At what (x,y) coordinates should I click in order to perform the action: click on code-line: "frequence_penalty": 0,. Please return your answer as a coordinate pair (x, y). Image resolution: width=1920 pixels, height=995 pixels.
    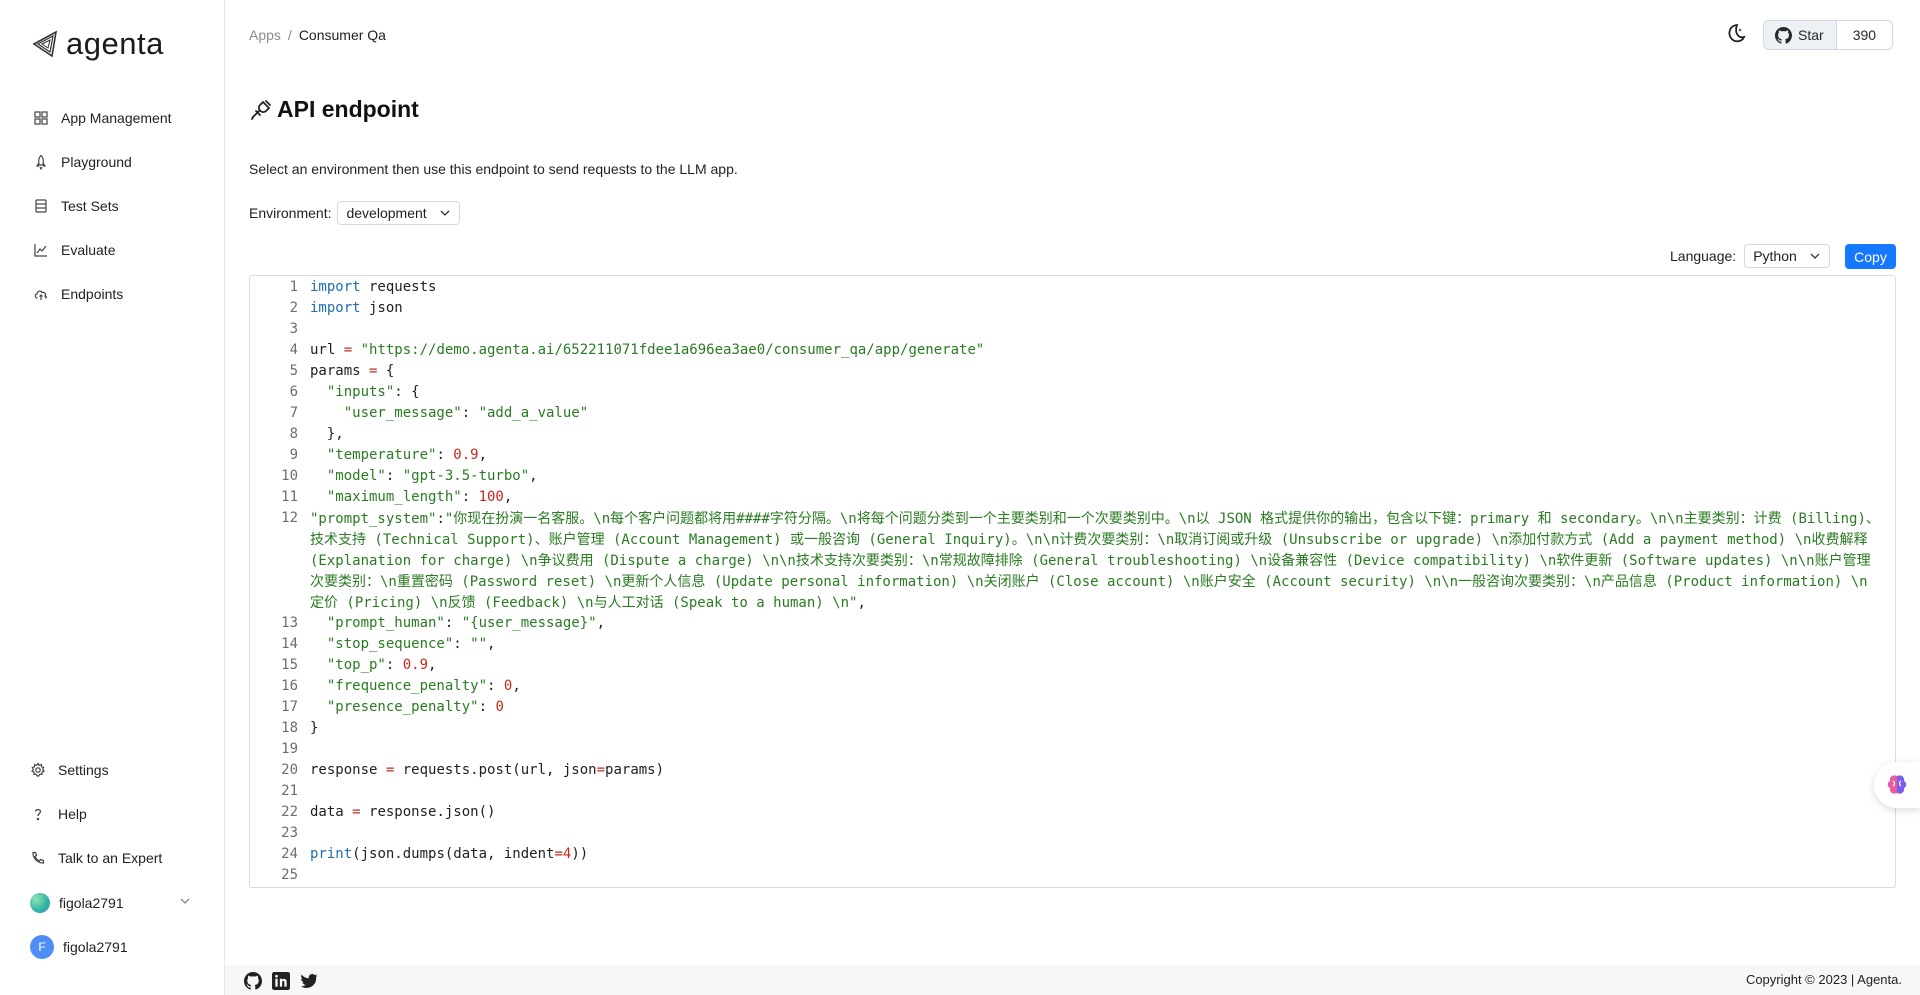
    Looking at the image, I should click on (415, 686).